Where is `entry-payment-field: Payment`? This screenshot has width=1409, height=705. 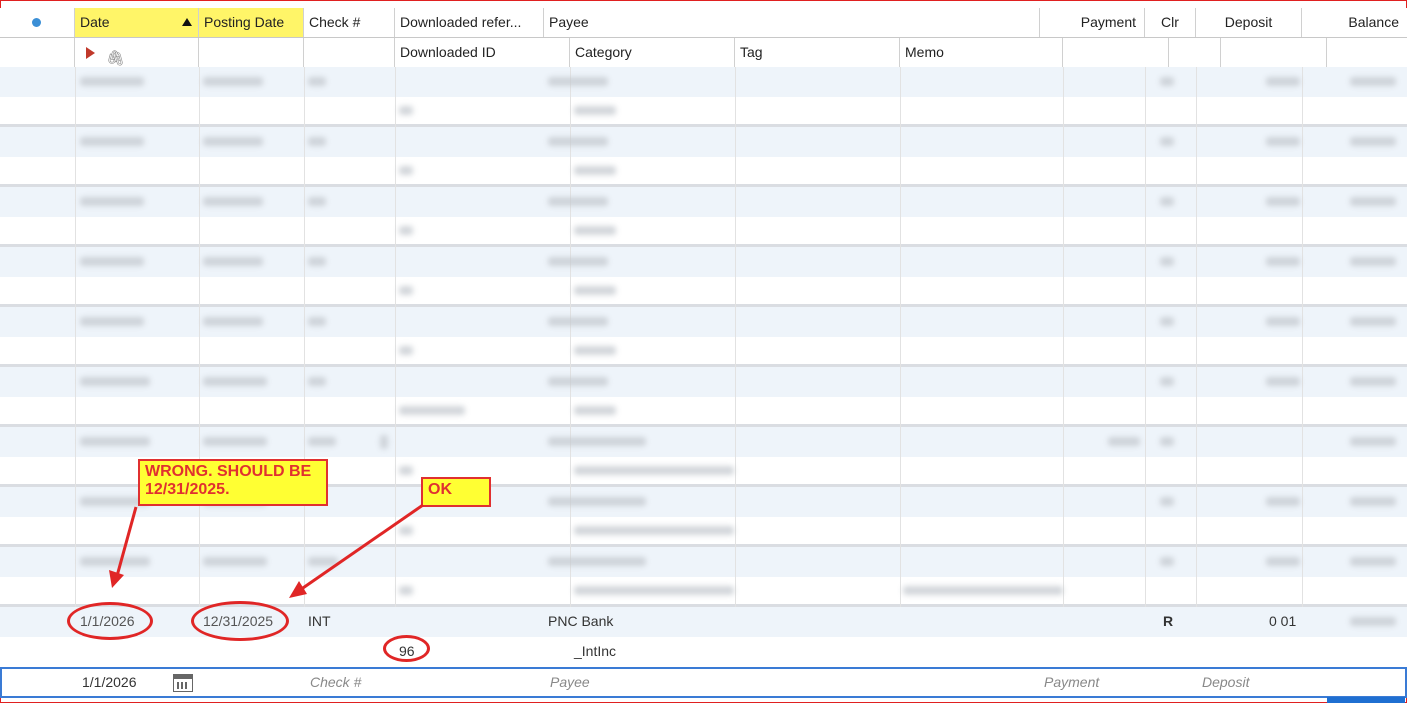 entry-payment-field: Payment is located at coordinates (1071, 682).